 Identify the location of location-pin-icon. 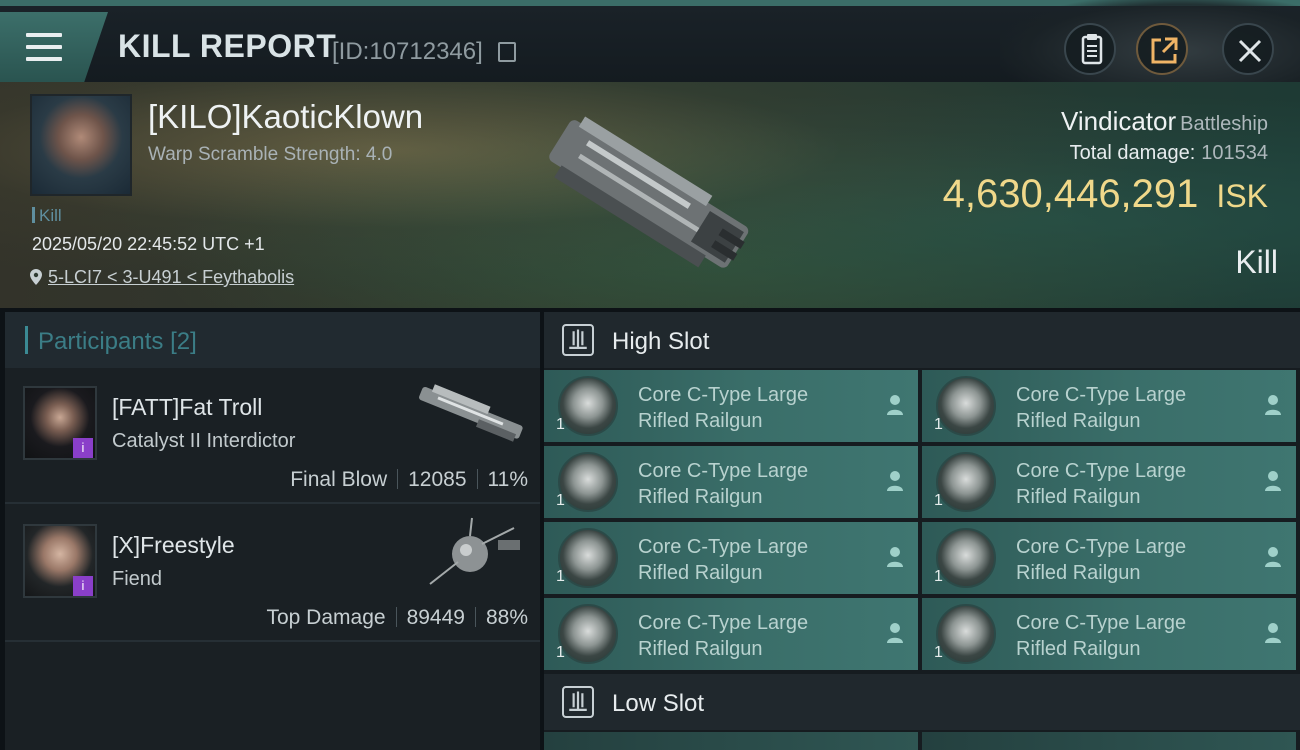
(36, 277).